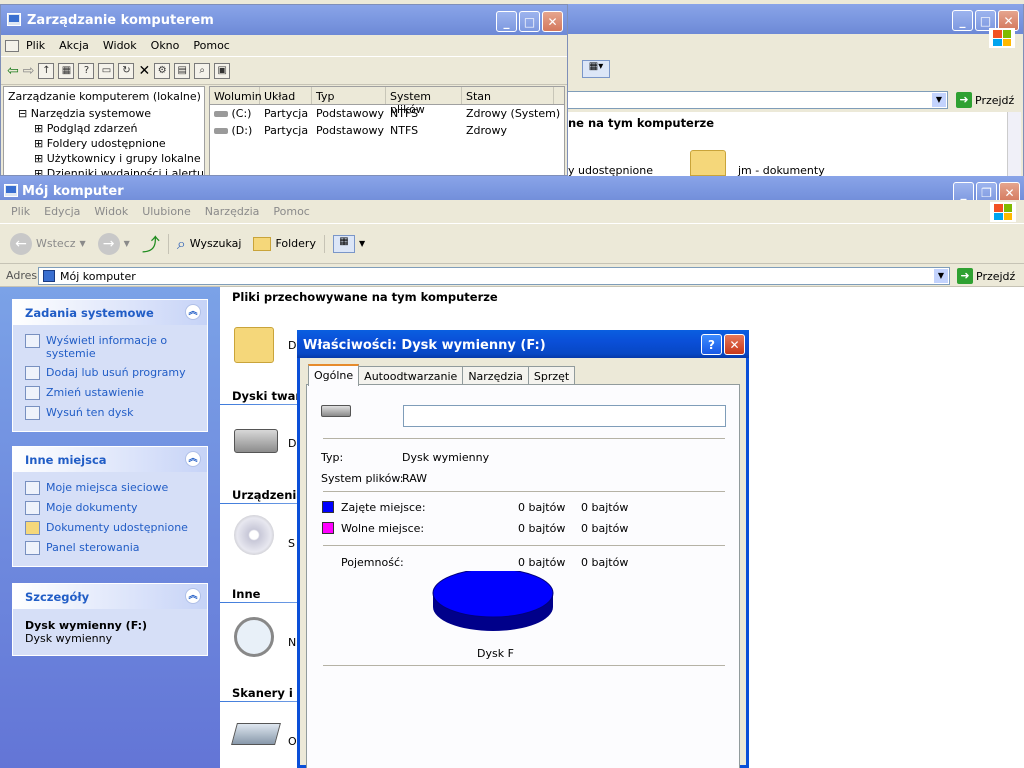 Image resolution: width=1024 pixels, height=768 pixels. What do you see at coordinates (596, 69) in the screenshot?
I see `views-icon: ▦▾` at bounding box center [596, 69].